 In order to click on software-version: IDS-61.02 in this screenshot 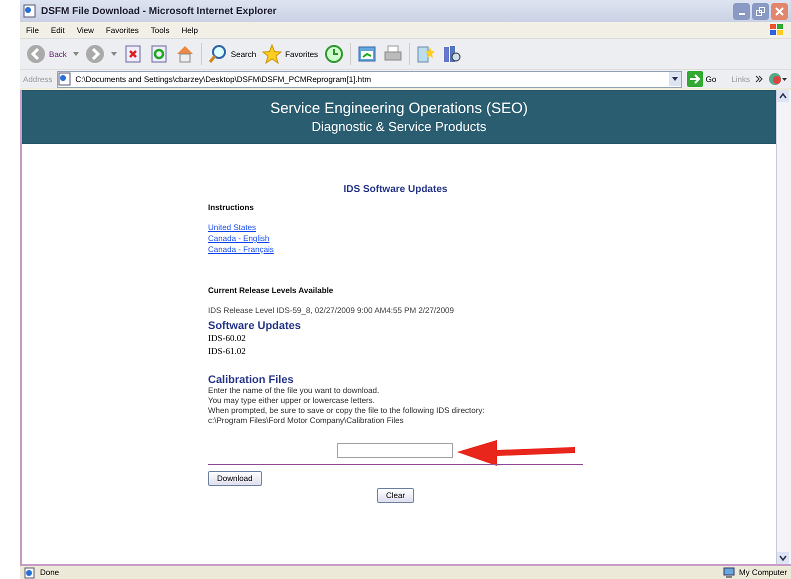, I will do `click(227, 351)`.